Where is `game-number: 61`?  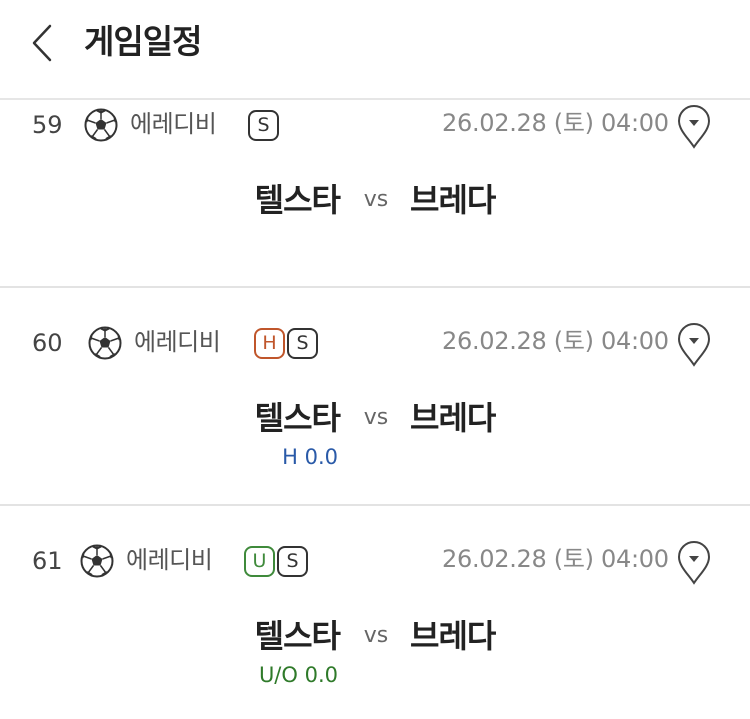 game-number: 61 is located at coordinates (47, 561).